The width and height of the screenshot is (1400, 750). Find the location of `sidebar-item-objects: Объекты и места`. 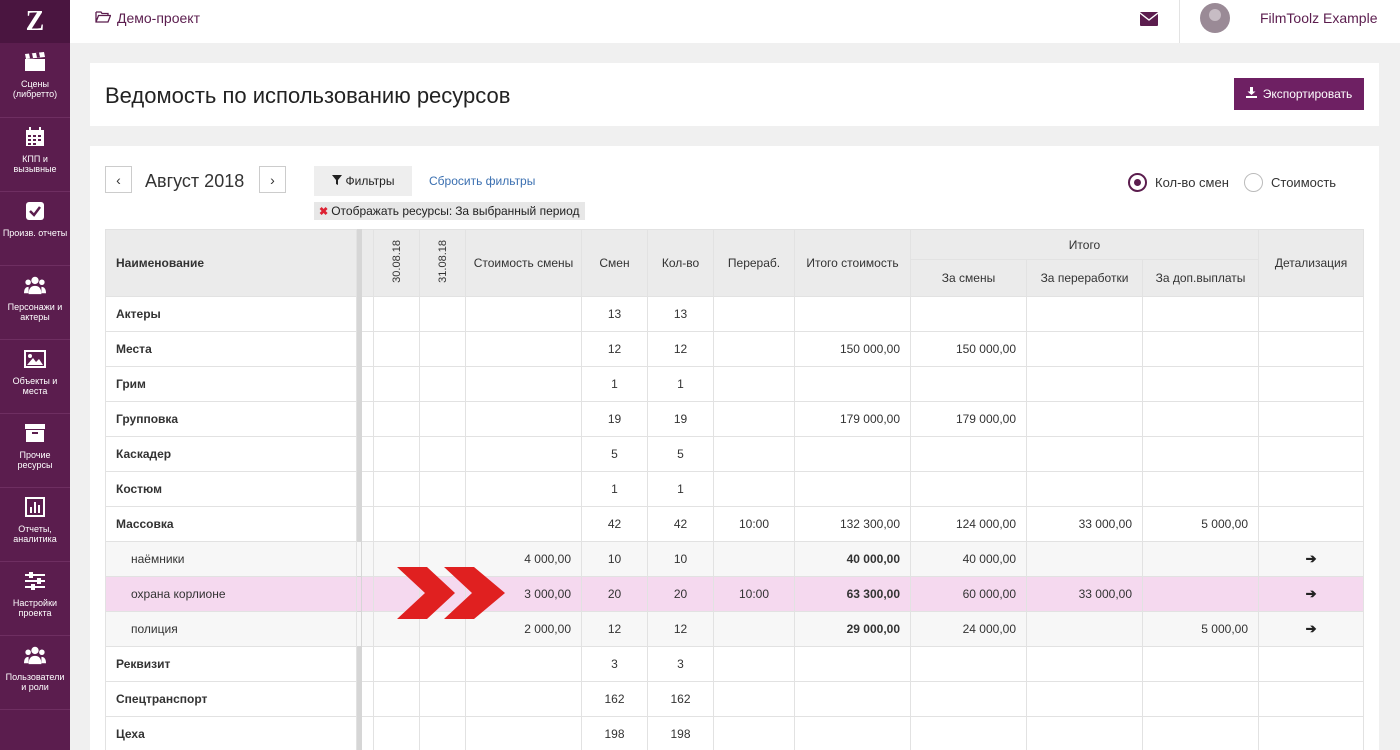

sidebar-item-objects: Объекты и места is located at coordinates (35, 377).